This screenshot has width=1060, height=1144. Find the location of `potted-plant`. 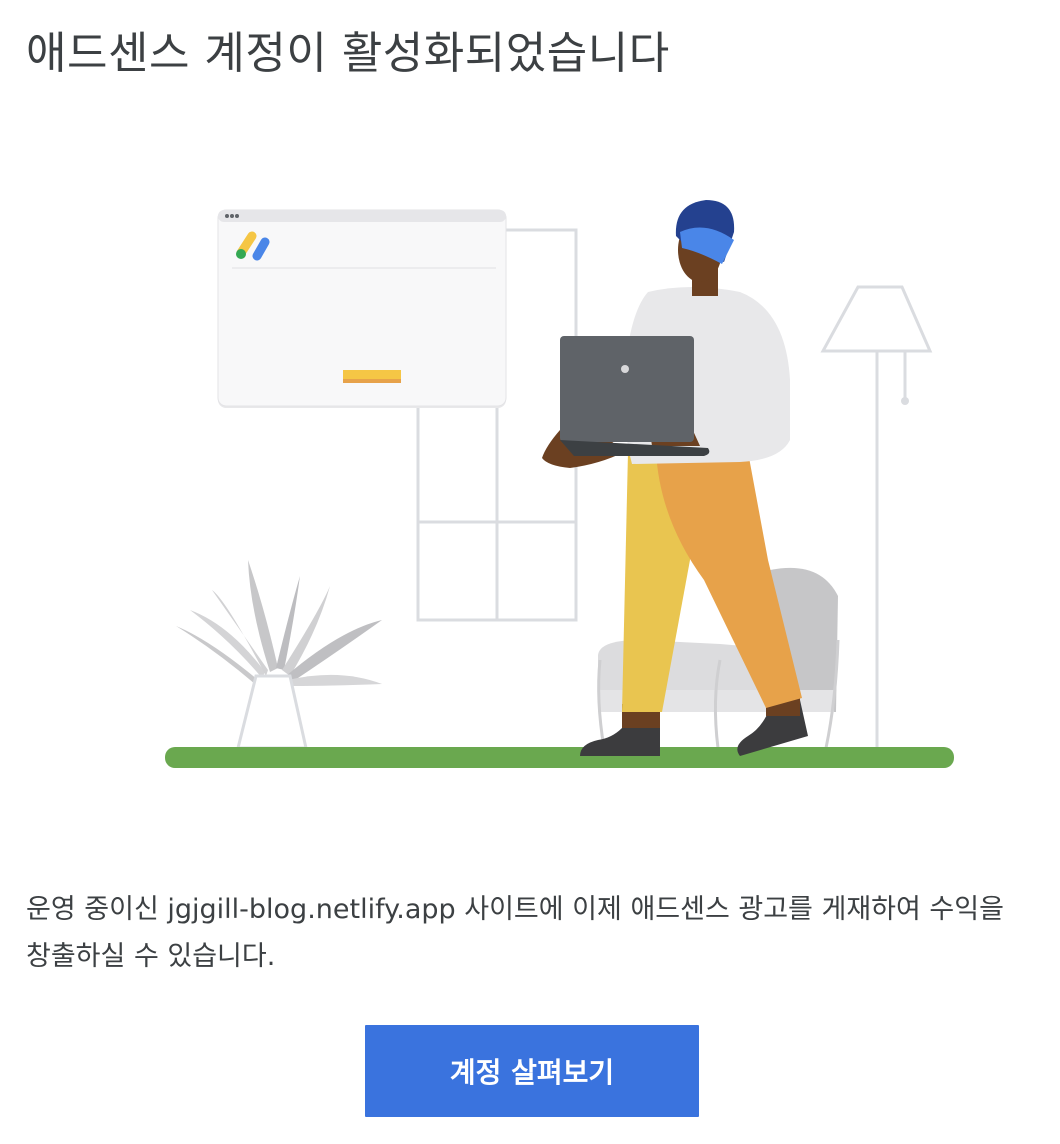

potted-plant is located at coordinates (279, 655).